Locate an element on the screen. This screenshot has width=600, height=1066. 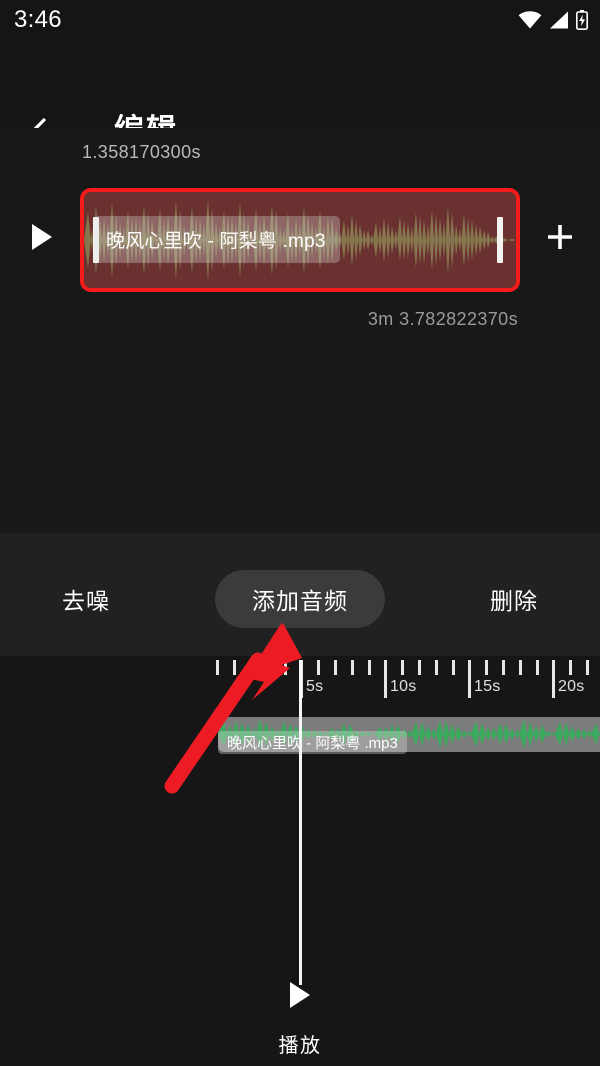
audio-clip-selected: 晚风心里吹 - 阿梨粤 .mp3 is located at coordinates (300, 240).